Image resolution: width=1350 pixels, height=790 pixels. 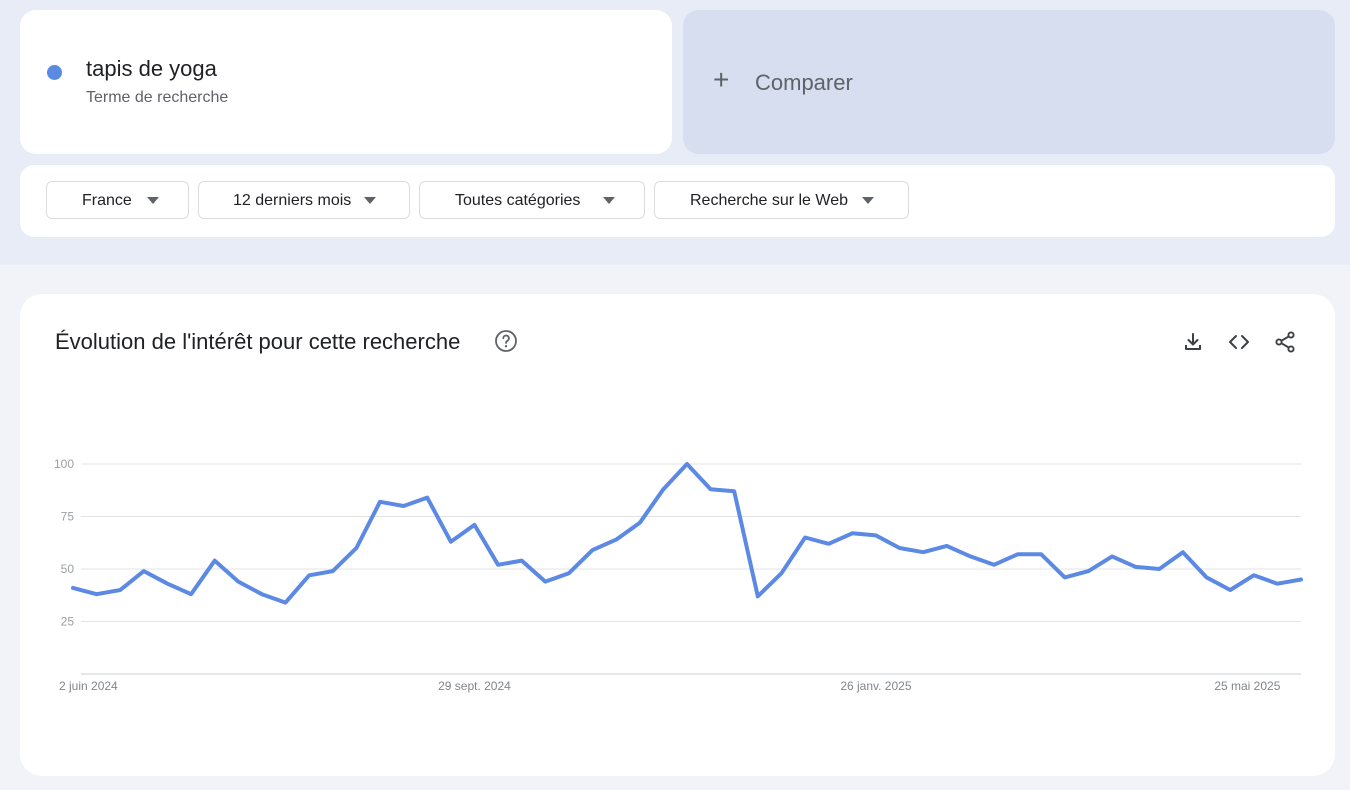 I want to click on x-tick-label: 26 janv. 2025, so click(x=875, y=686).